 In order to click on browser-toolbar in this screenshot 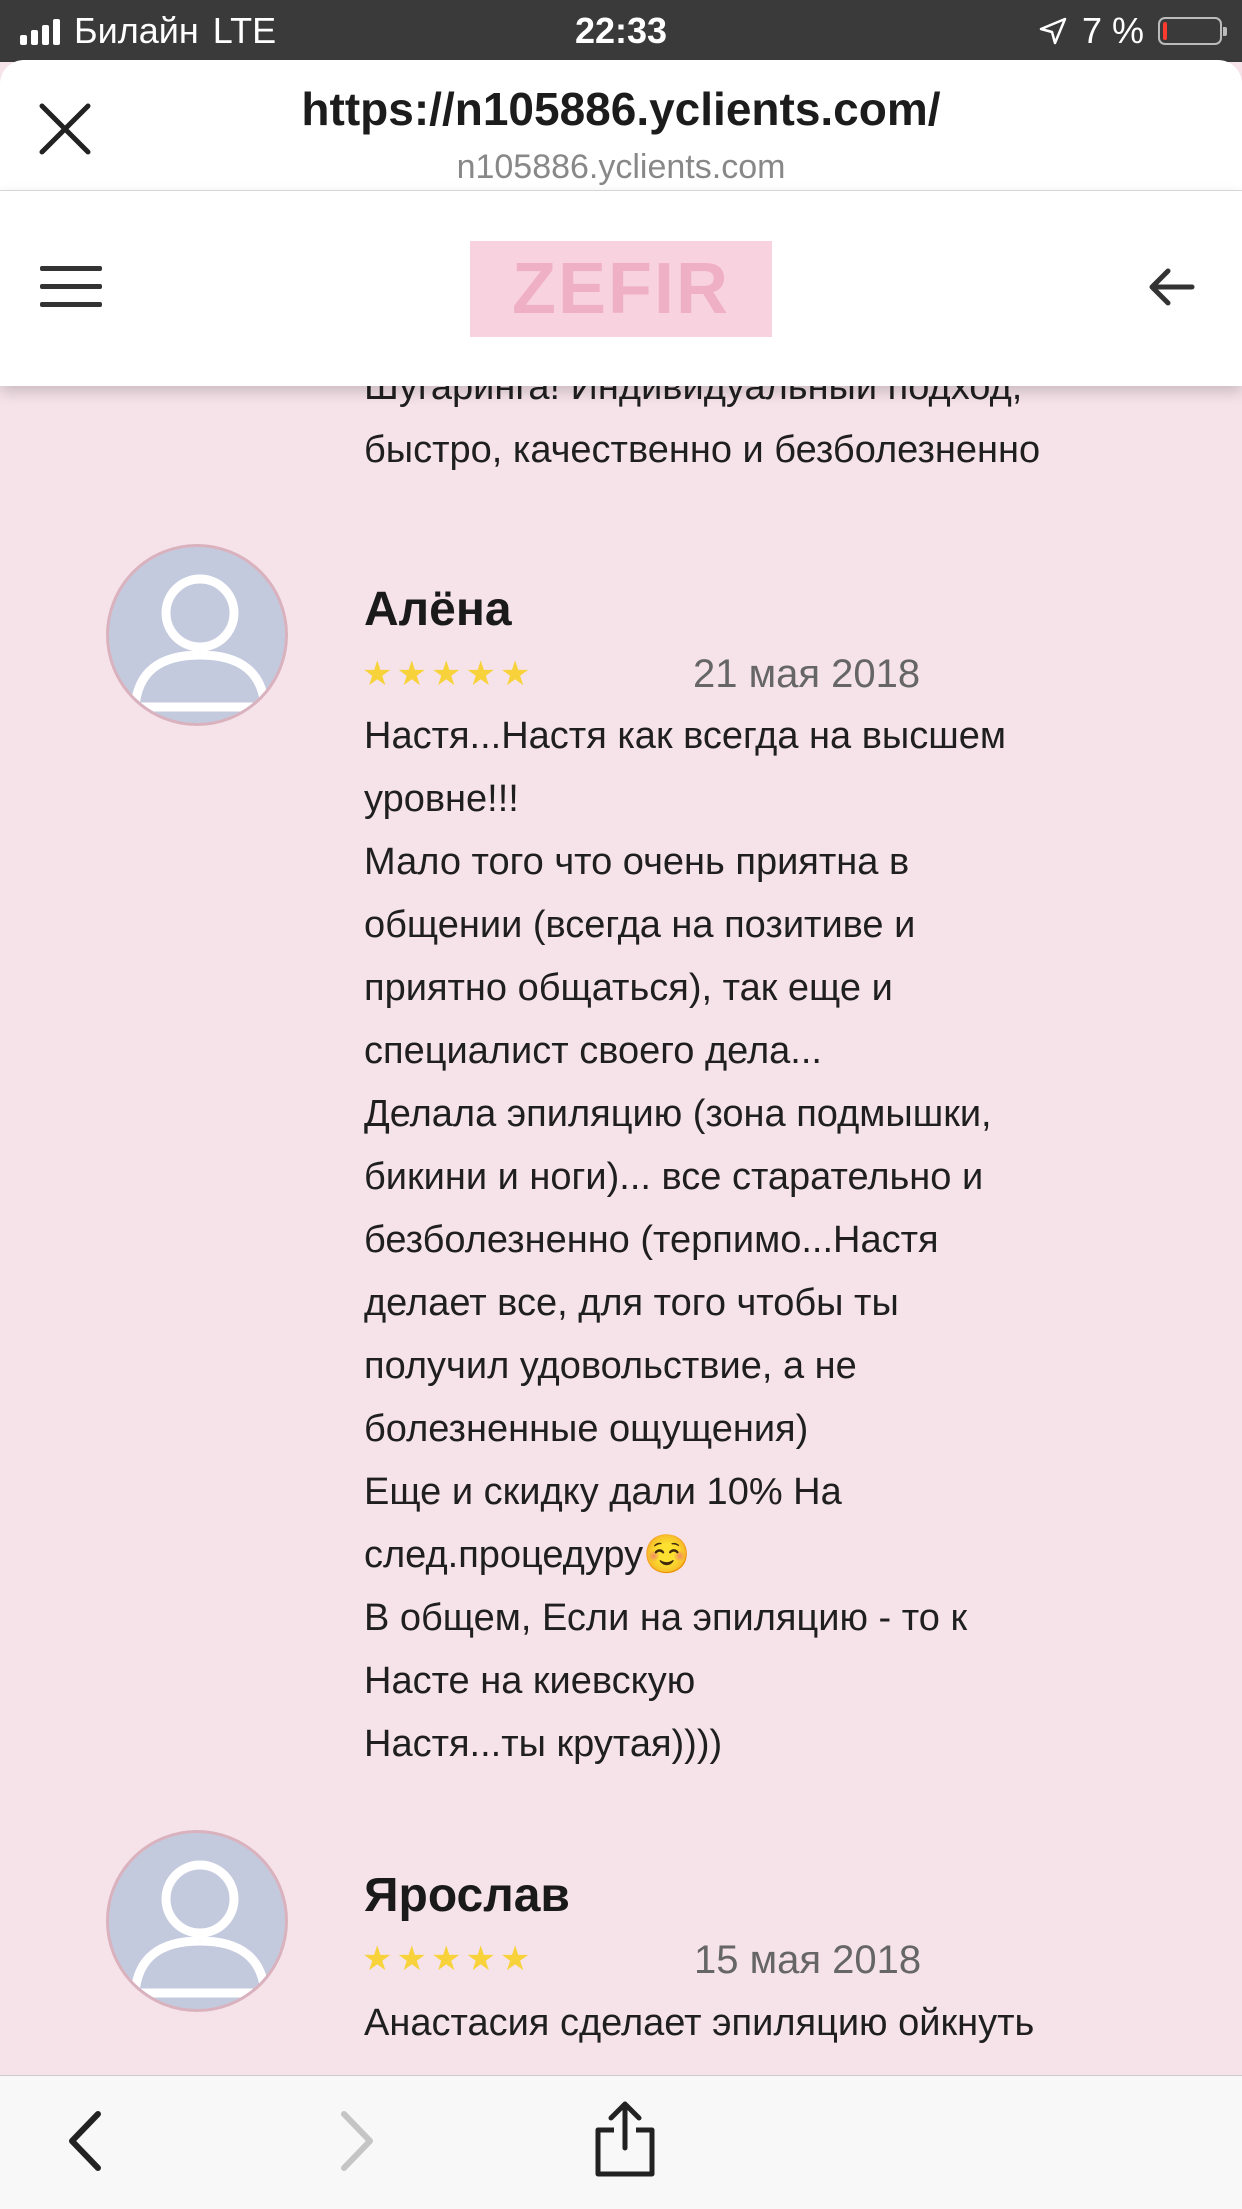, I will do `click(621, 2142)`.